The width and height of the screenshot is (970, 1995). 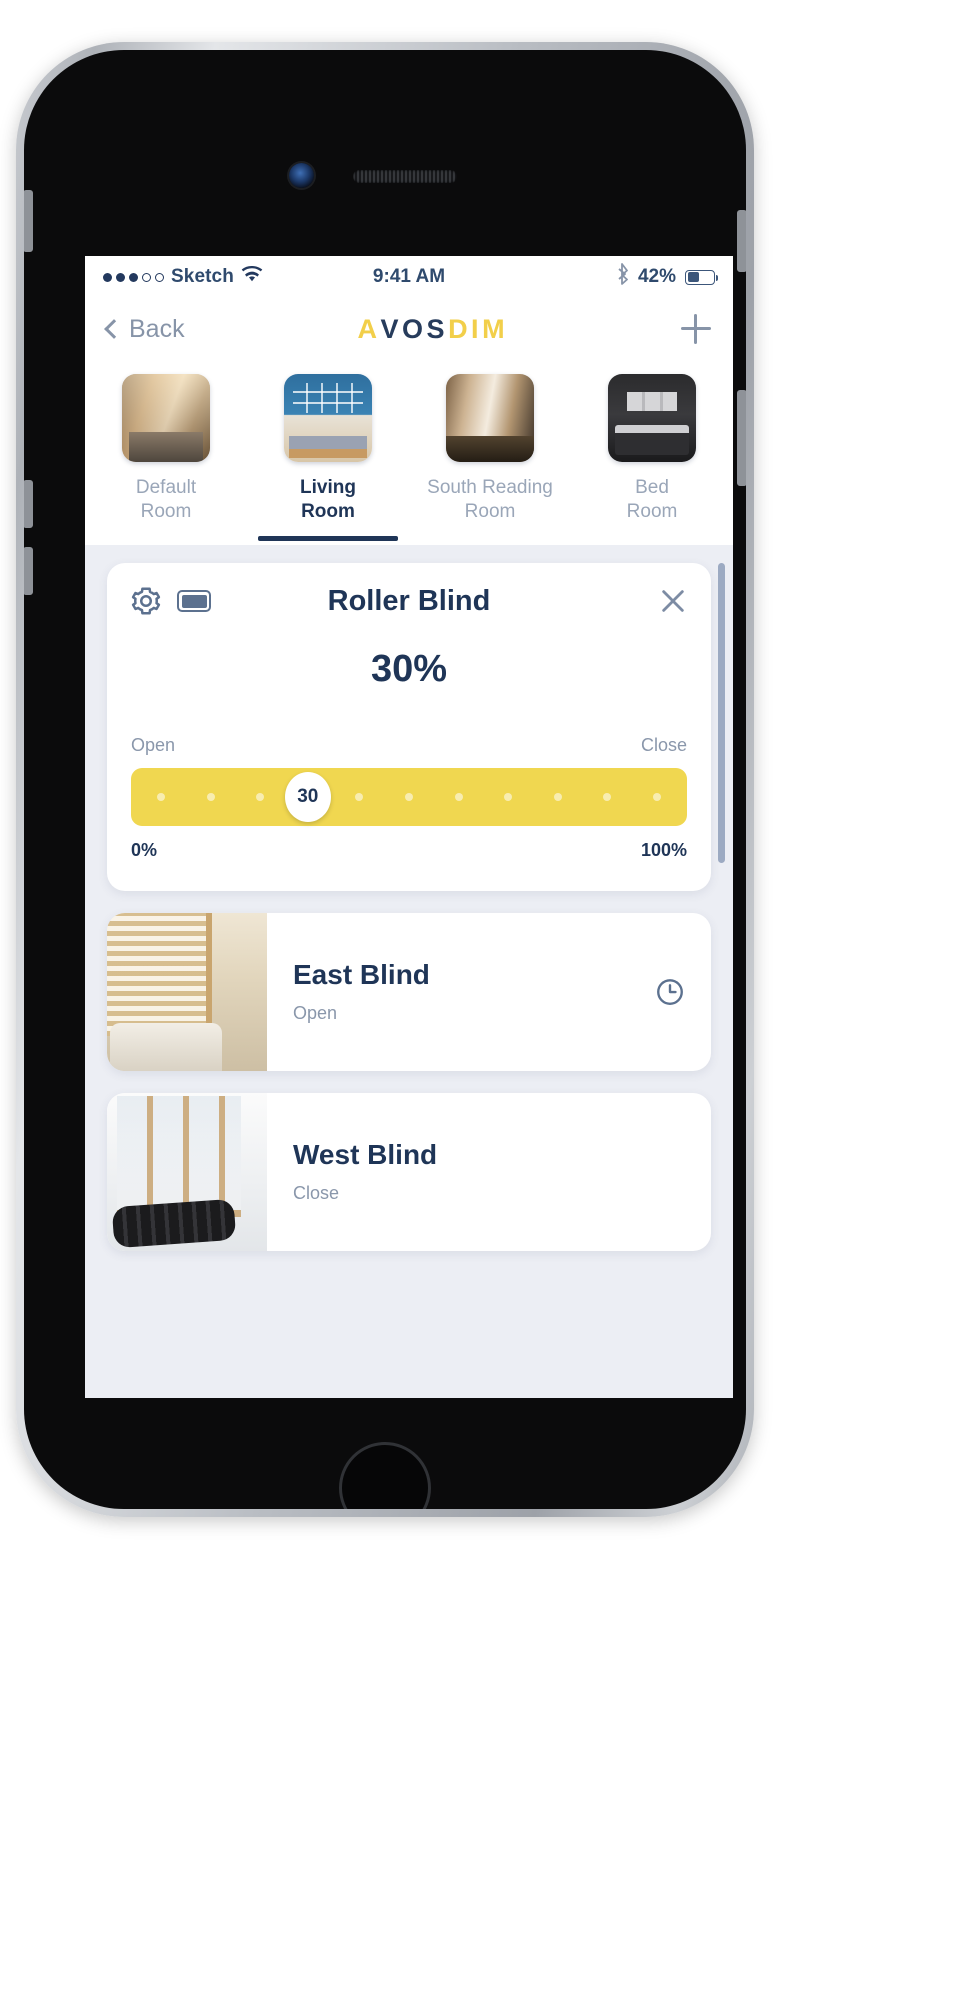 What do you see at coordinates (153, 744) in the screenshot?
I see `slider-open-label: Open` at bounding box center [153, 744].